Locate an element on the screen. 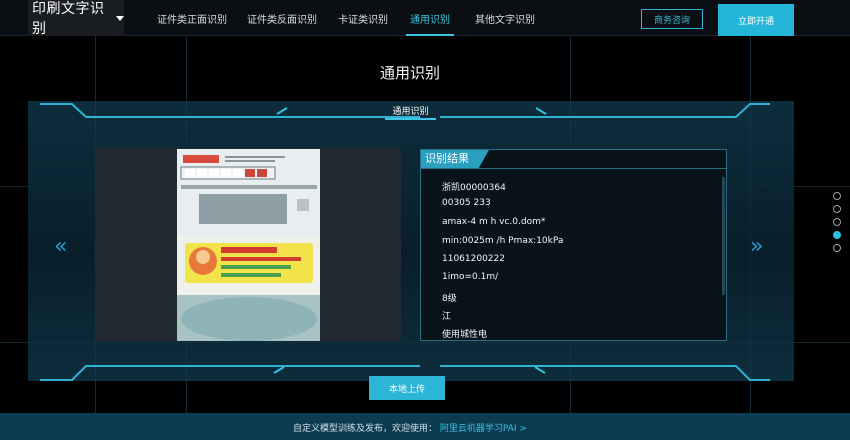 This screenshot has height=440, width=850. business-consult-button: 商务咨询 is located at coordinates (672, 19).